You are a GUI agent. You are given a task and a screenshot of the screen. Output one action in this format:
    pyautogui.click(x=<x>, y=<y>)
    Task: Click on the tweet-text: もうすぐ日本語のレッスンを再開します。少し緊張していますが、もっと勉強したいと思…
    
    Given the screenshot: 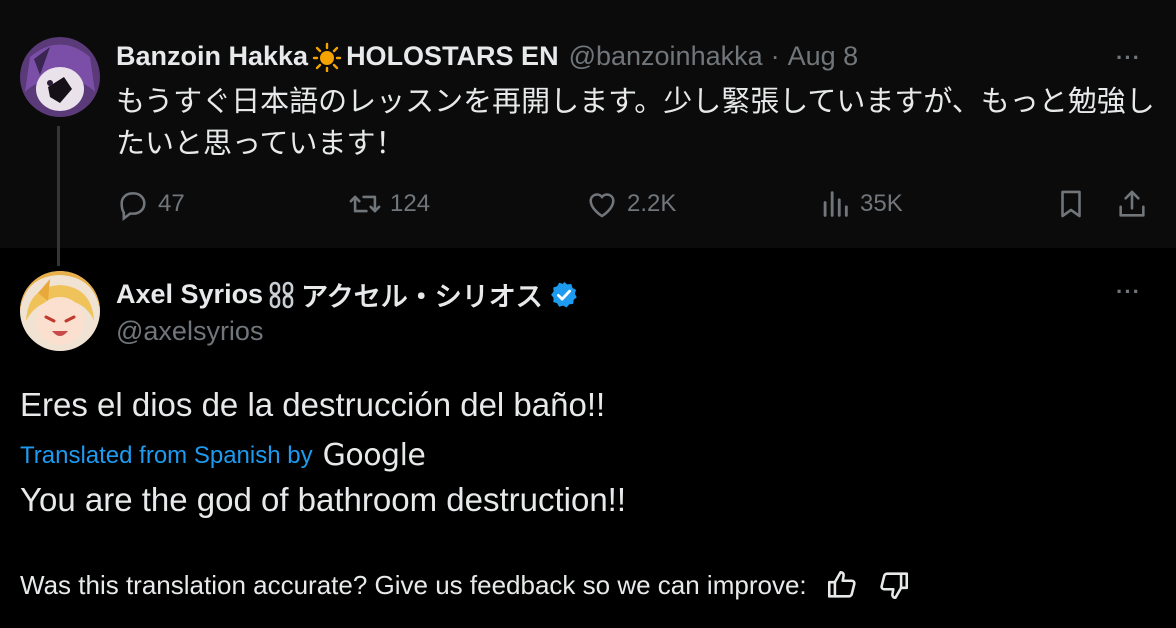 What is the action you would take?
    pyautogui.click(x=635, y=122)
    